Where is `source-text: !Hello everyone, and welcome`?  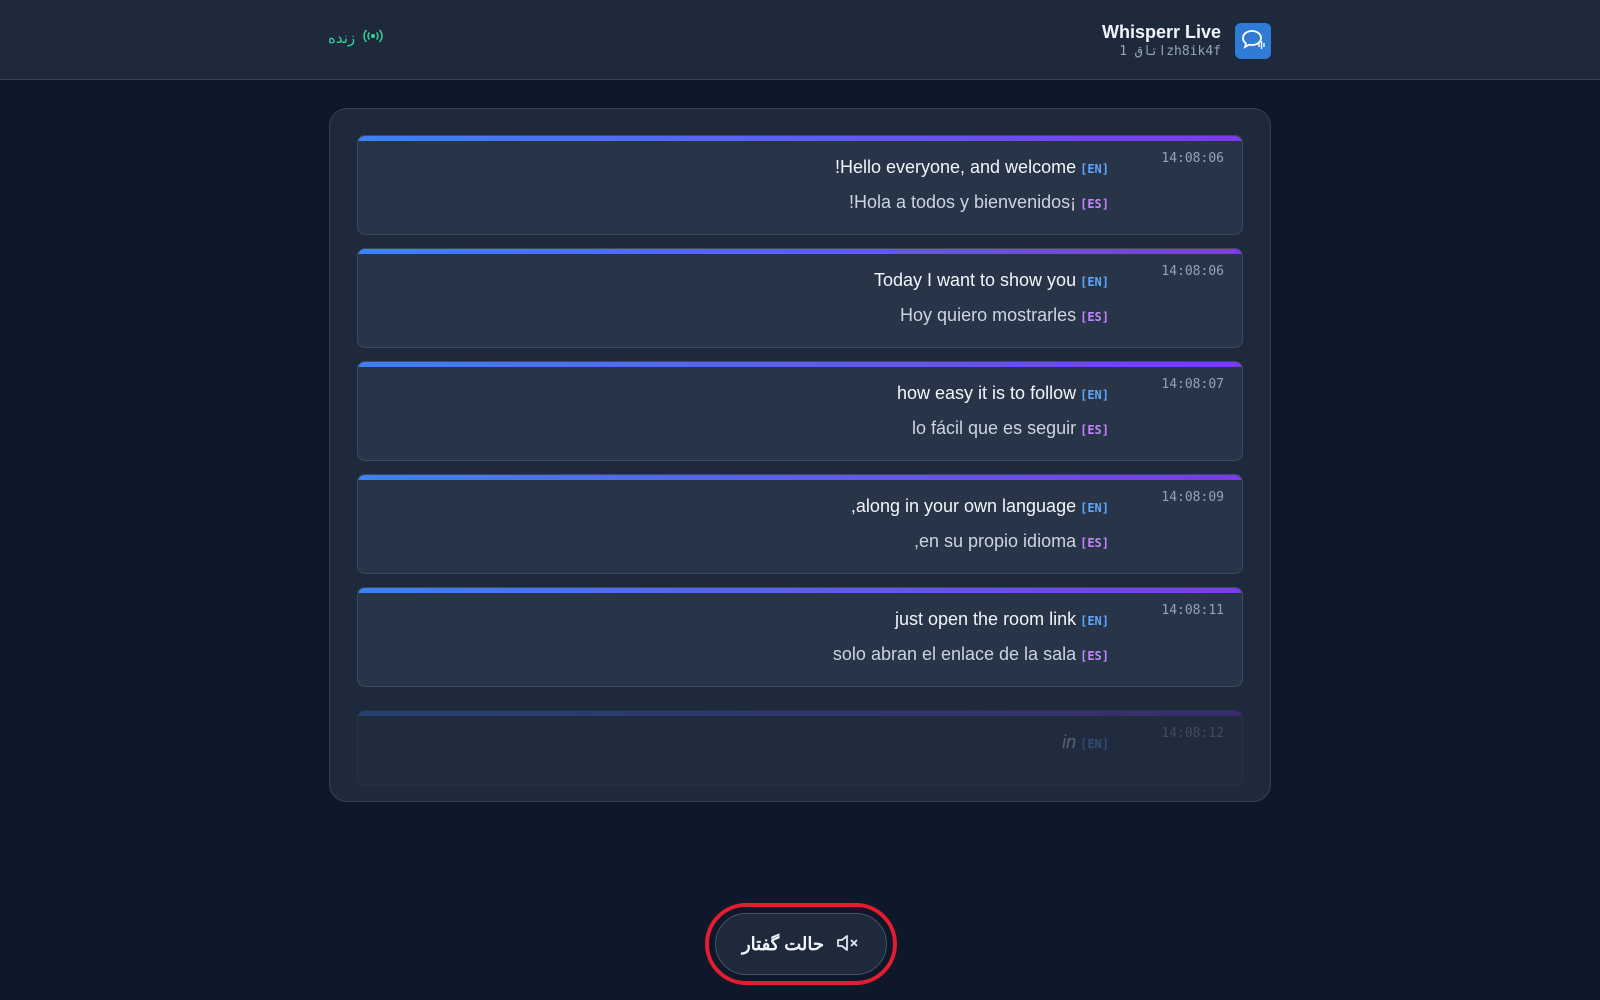 source-text: !Hello everyone, and welcome is located at coordinates (955, 167).